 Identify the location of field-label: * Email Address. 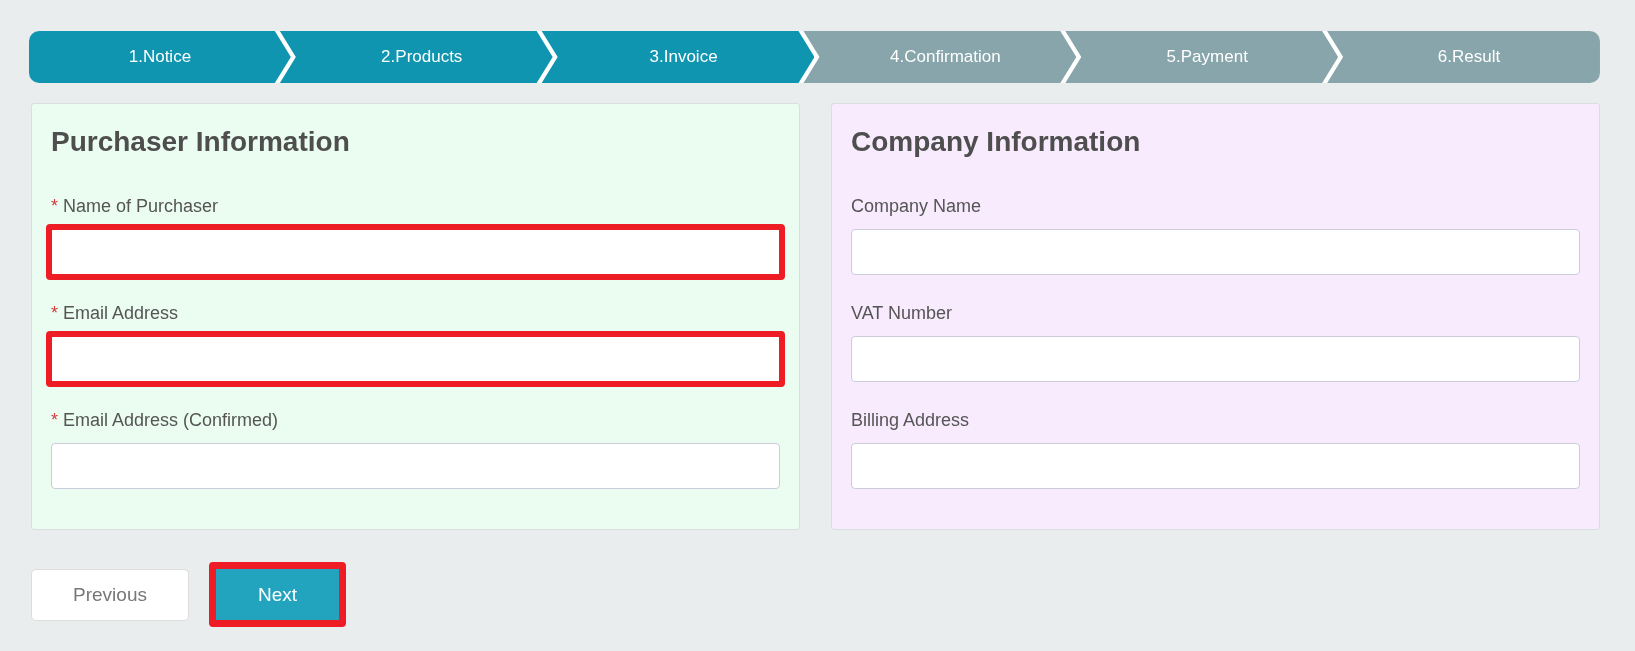
(115, 313).